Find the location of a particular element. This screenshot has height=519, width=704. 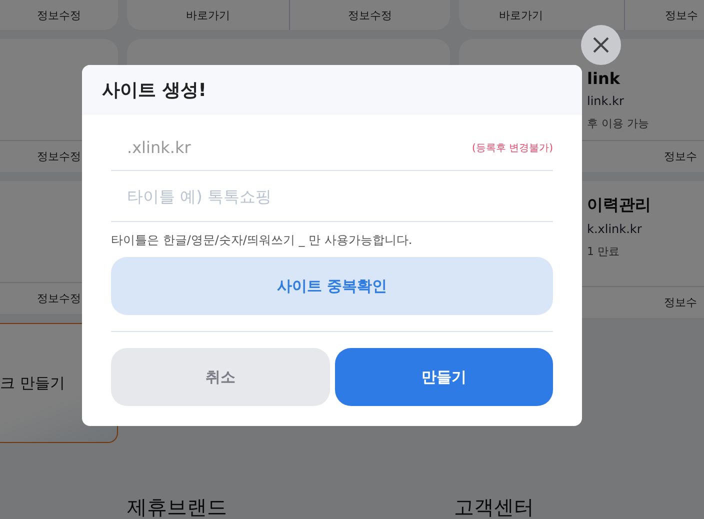

cancel-button: 취소 is located at coordinates (220, 377).